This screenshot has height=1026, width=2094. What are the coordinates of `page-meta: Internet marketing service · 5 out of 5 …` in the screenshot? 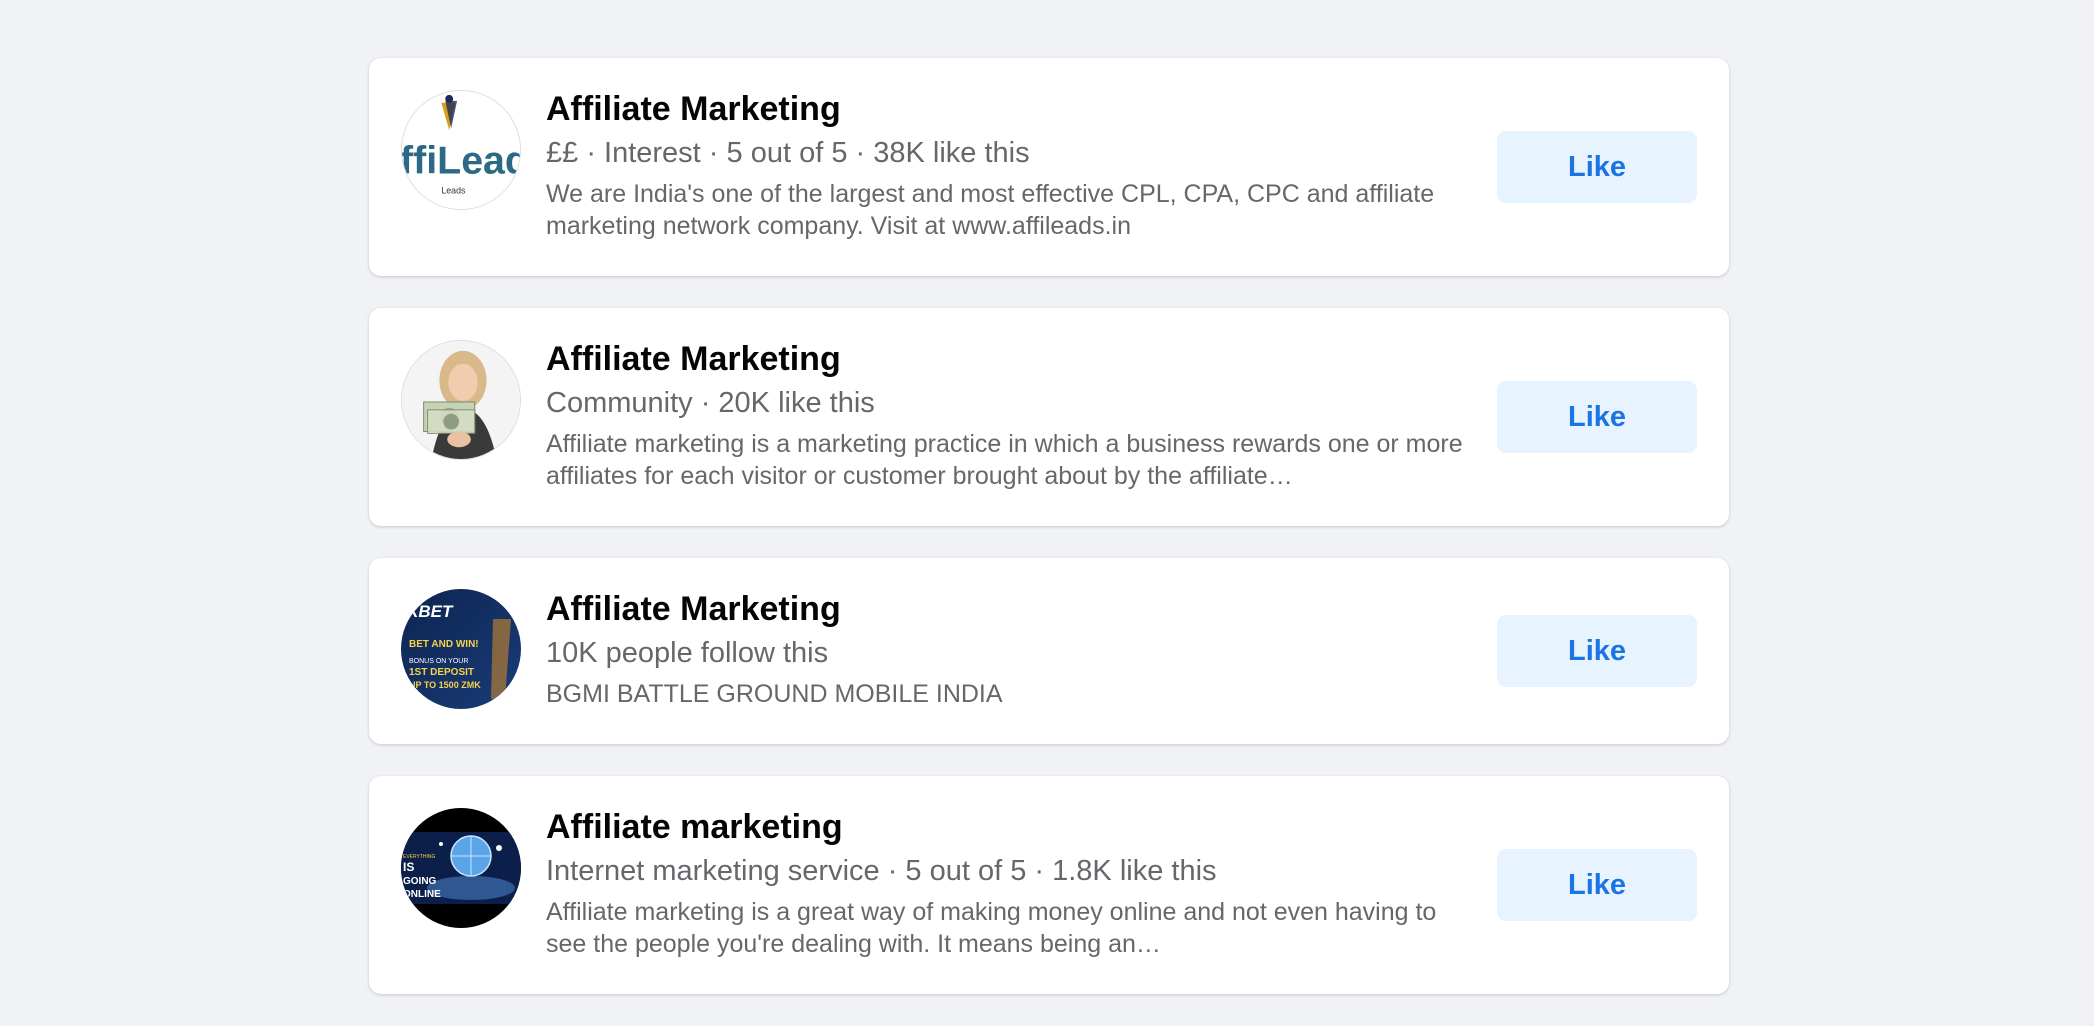 It's located at (881, 871).